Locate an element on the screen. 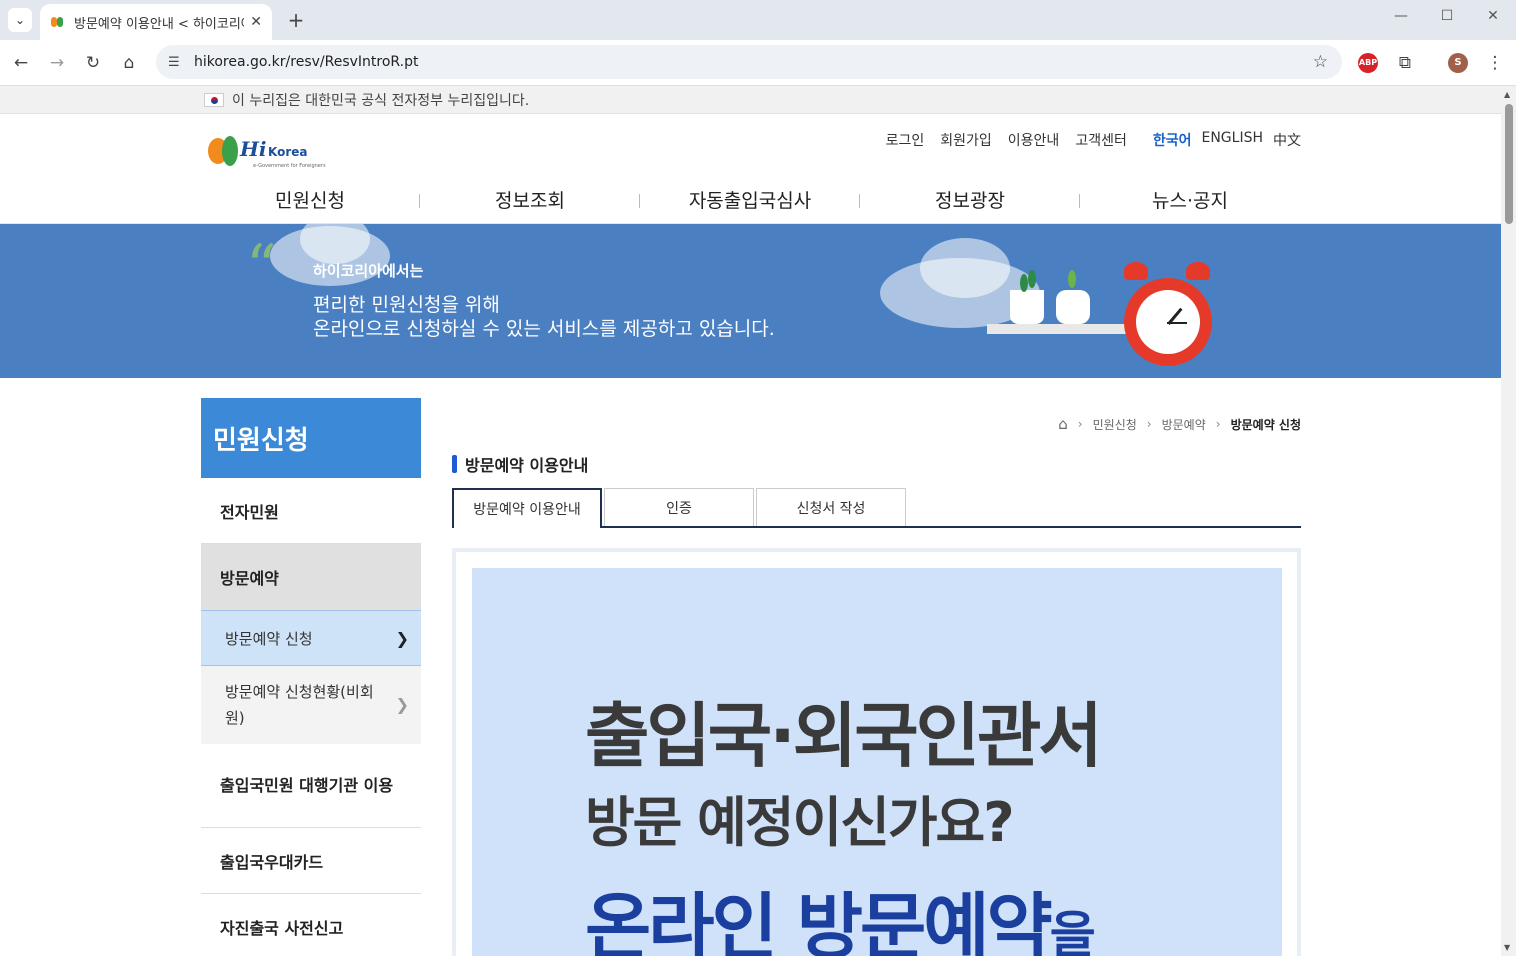  page-title: 방문예약 이용안내 is located at coordinates (520, 464).